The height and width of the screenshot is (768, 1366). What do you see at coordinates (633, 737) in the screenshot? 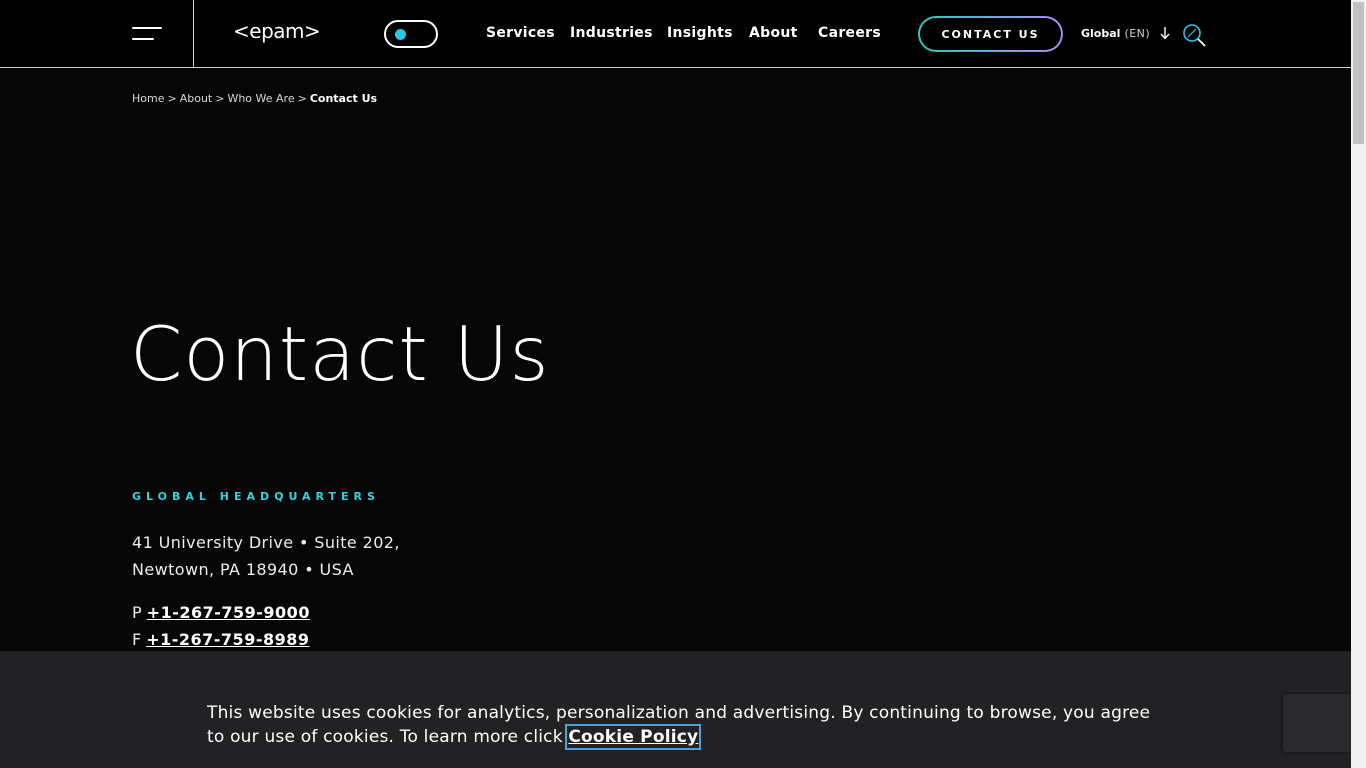
I see `cookie-policy-link: Cookie Policy` at bounding box center [633, 737].